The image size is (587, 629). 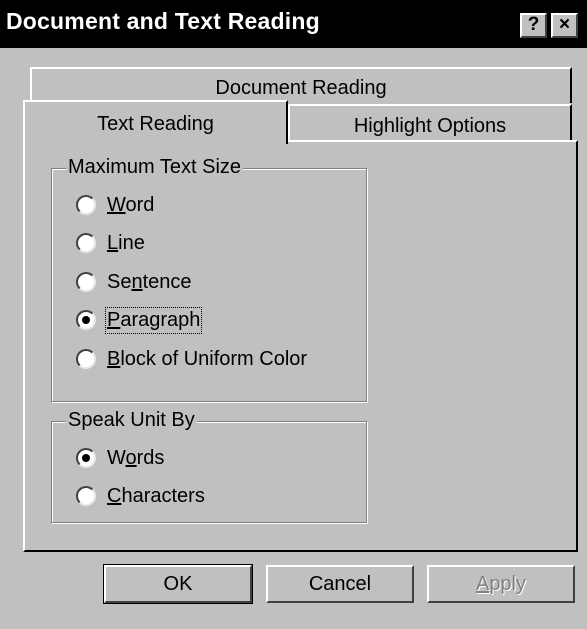 I want to click on ok-button: OK, so click(x=178, y=584).